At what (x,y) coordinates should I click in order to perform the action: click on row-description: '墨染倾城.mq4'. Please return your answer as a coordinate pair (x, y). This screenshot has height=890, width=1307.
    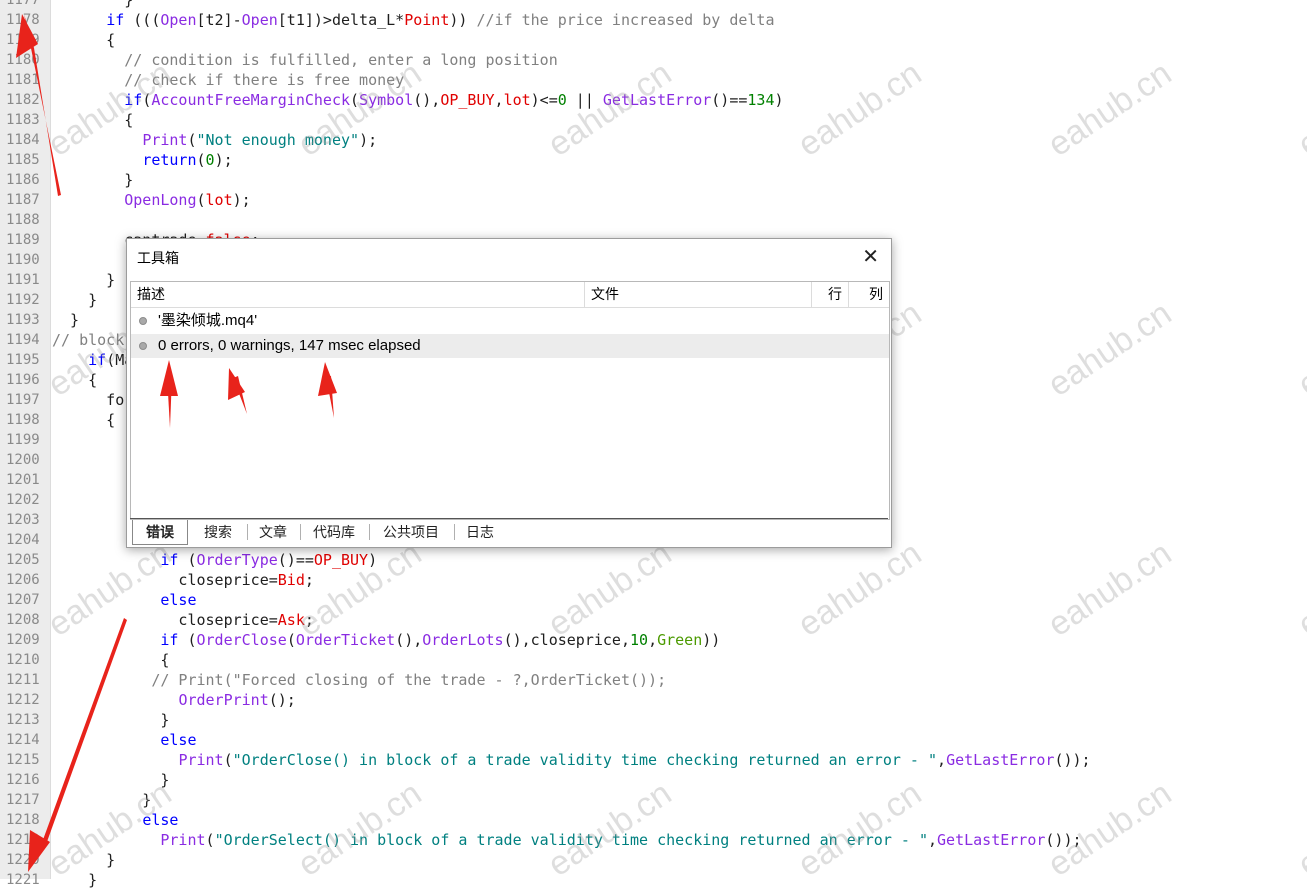
    Looking at the image, I should click on (208, 320).